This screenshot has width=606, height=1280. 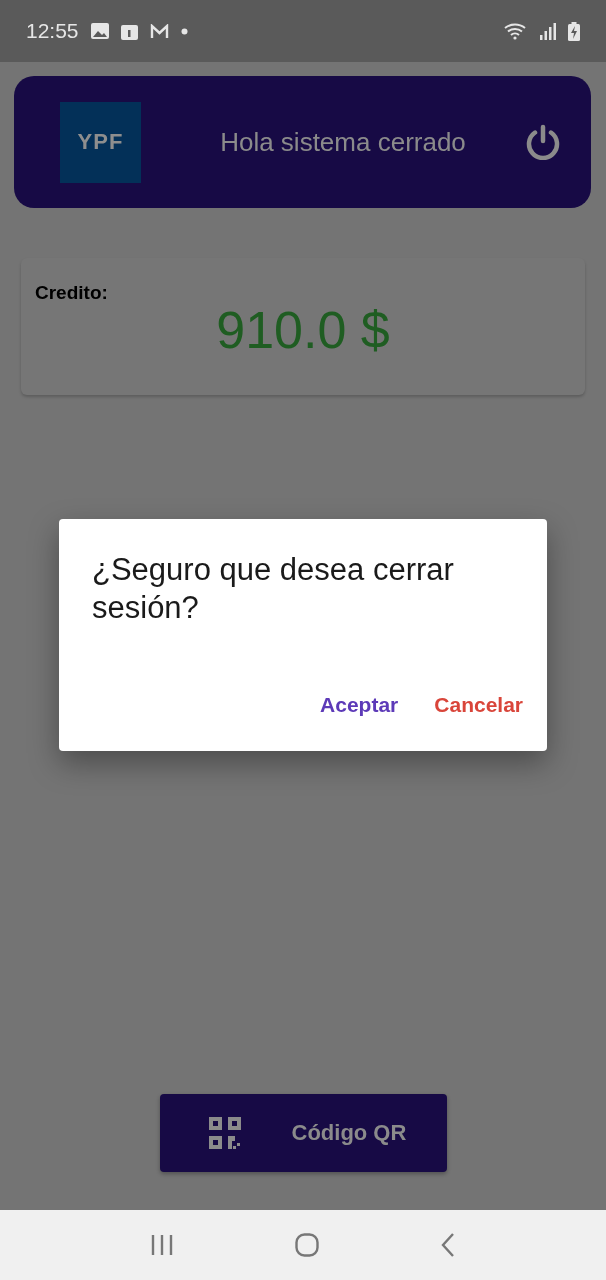 What do you see at coordinates (548, 31) in the screenshot?
I see `signal-icon` at bounding box center [548, 31].